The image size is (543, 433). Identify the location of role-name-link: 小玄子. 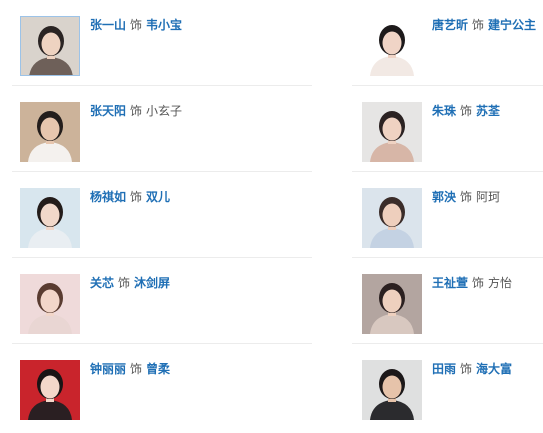
(164, 111).